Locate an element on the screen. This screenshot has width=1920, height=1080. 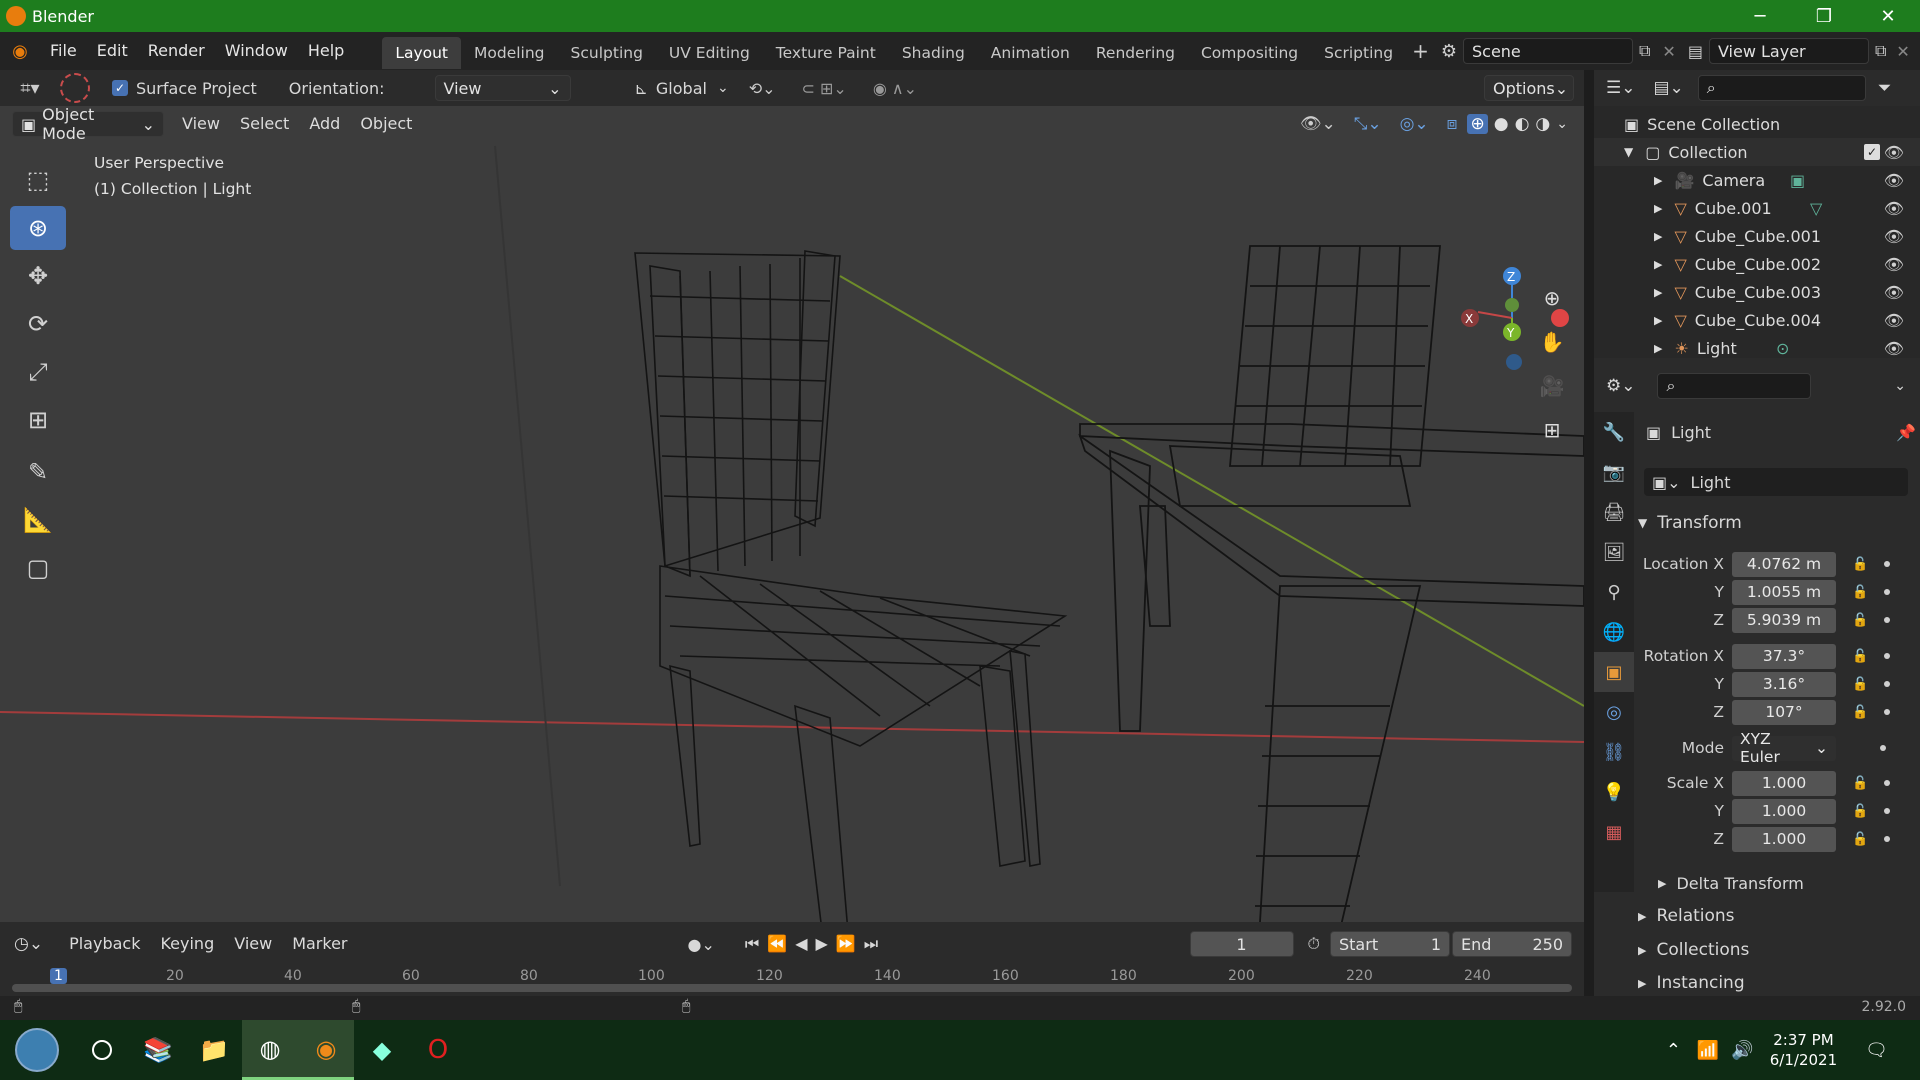
world-tab-icon: 🌐 is located at coordinates (1614, 632).